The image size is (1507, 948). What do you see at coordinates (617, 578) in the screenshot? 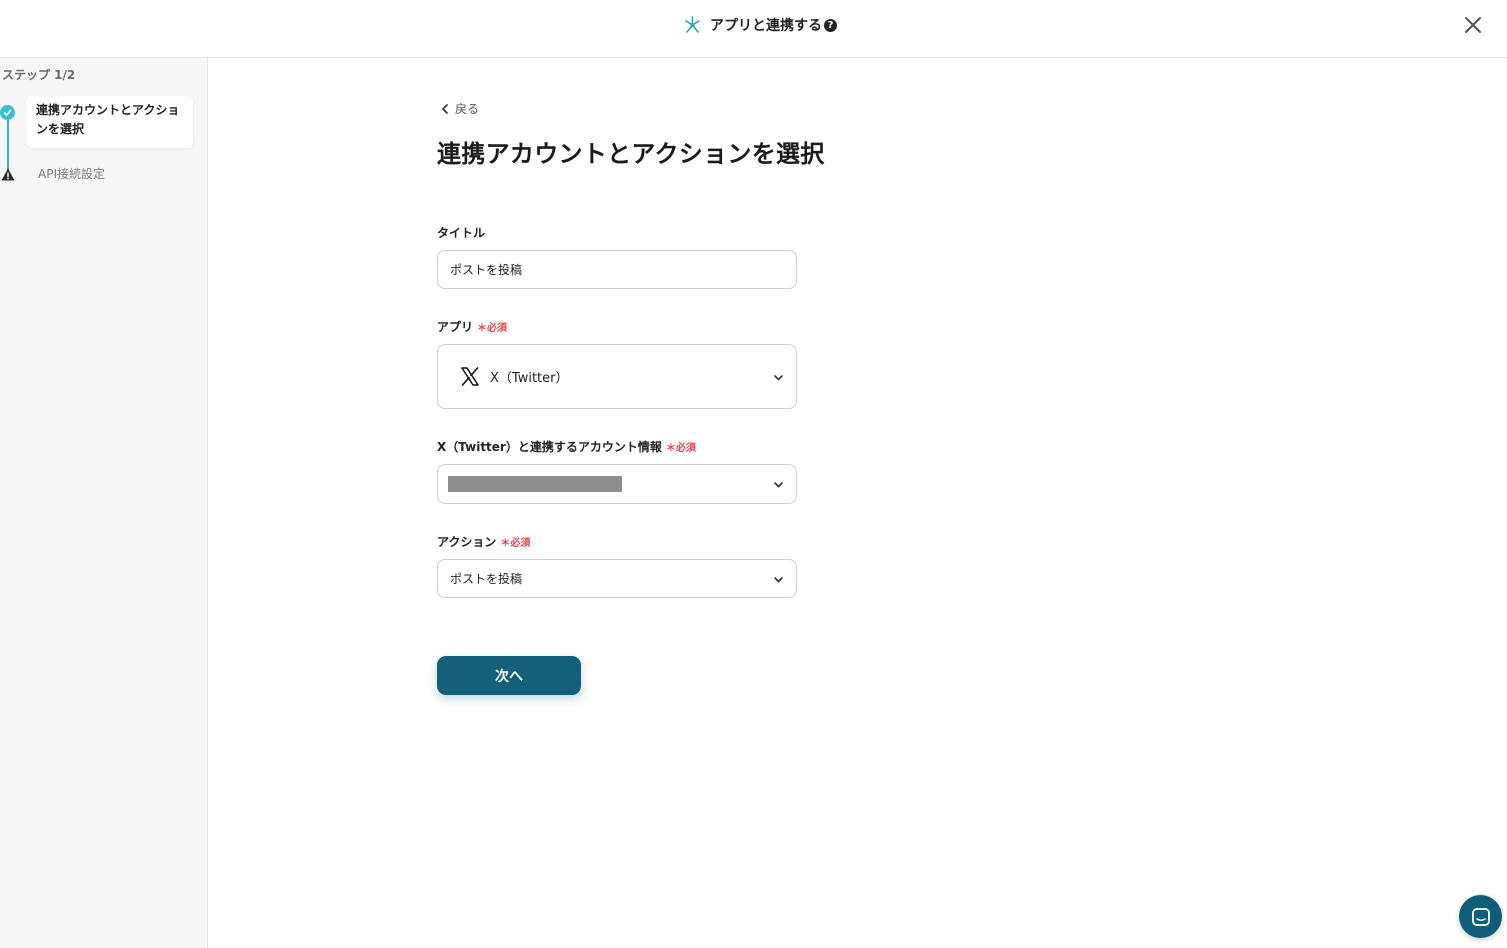
I see `action-select: ポストを投稿` at bounding box center [617, 578].